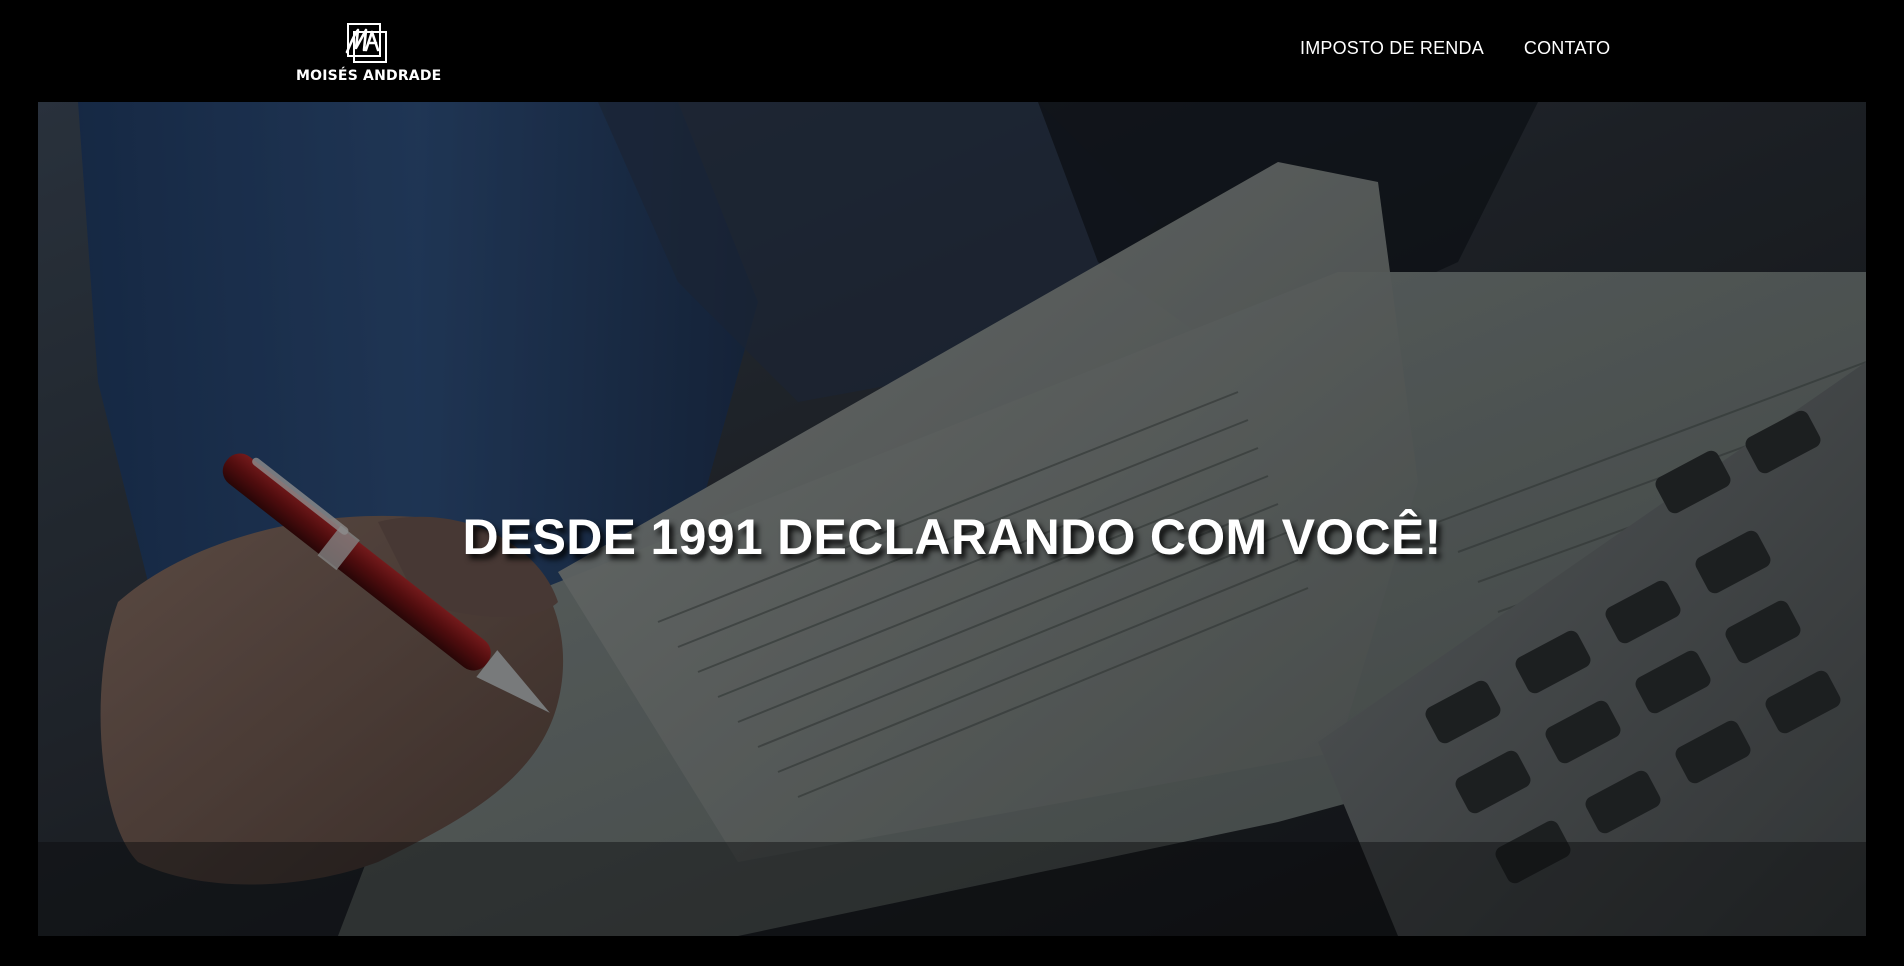 The width and height of the screenshot is (1904, 966). What do you see at coordinates (1567, 48) in the screenshot?
I see `nav-link-contato: CONTATO` at bounding box center [1567, 48].